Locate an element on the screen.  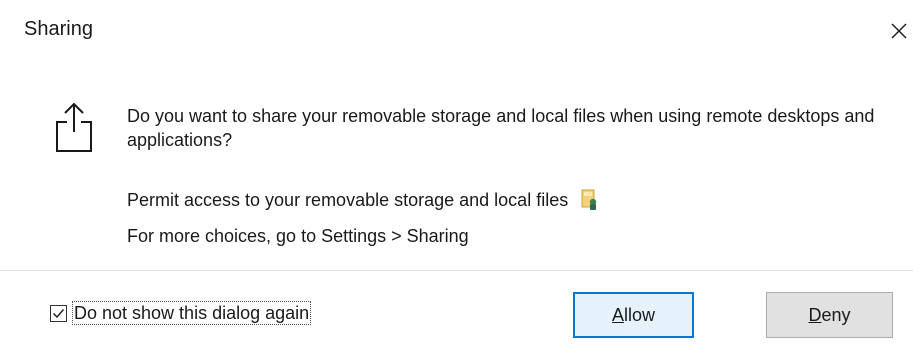
checkmark-icon is located at coordinates (59, 313).